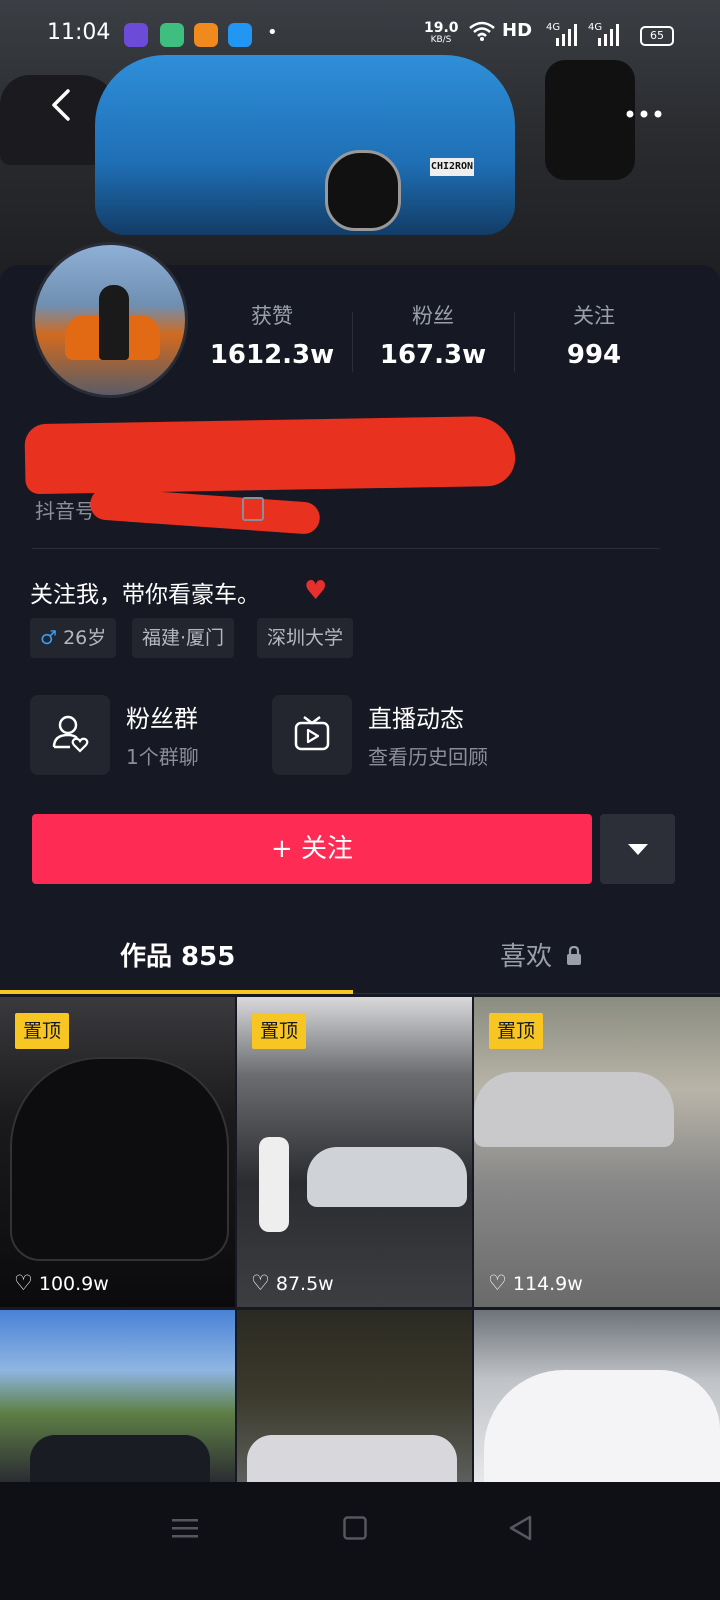  What do you see at coordinates (363, 190) in the screenshot?
I see `car-grille` at bounding box center [363, 190].